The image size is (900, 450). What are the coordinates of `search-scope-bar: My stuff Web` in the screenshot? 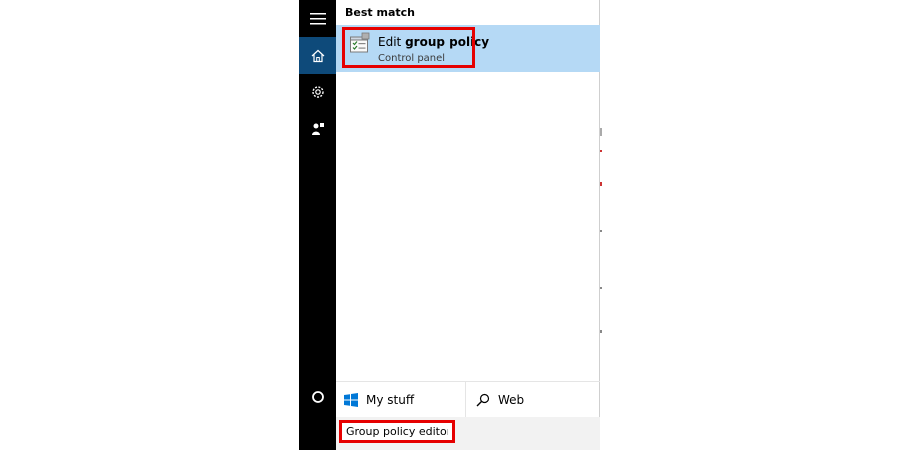 It's located at (468, 399).